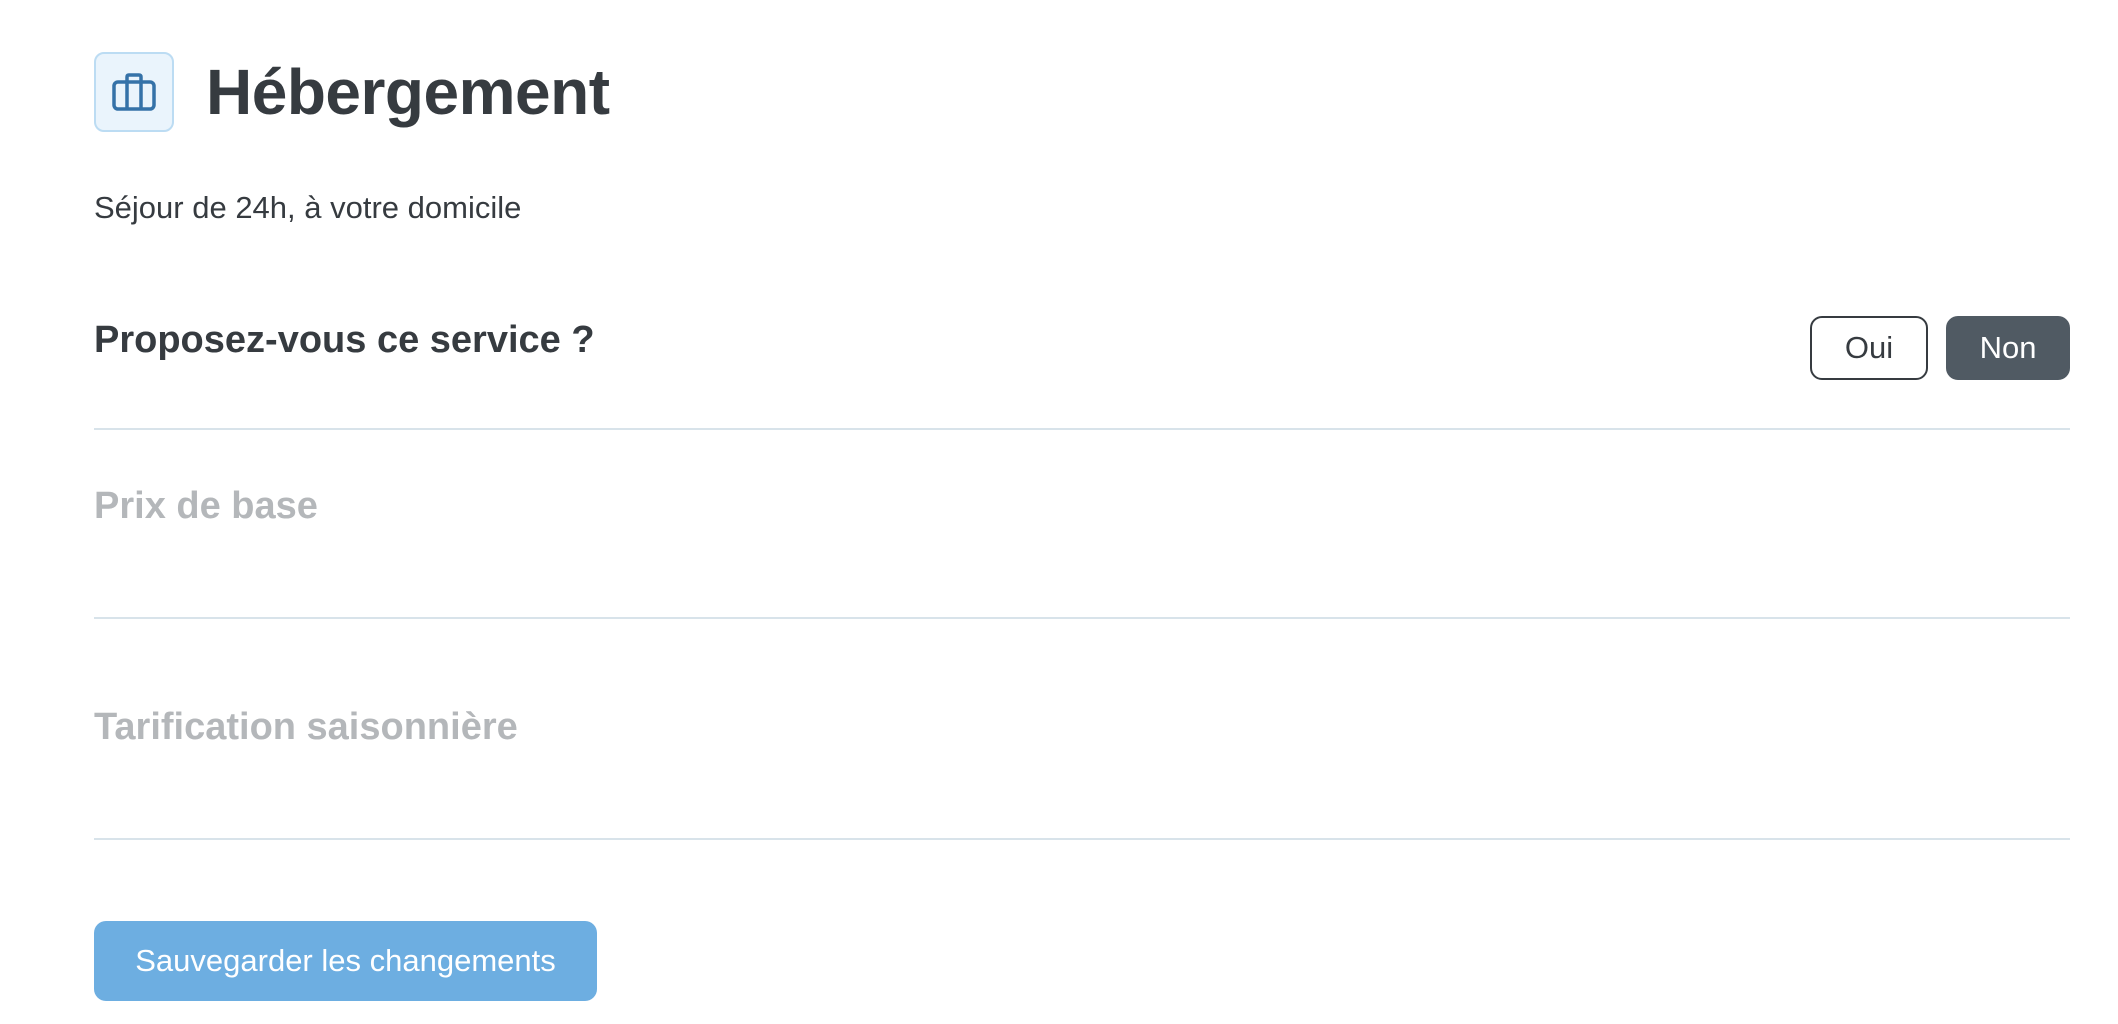 This screenshot has width=2118, height=1024. I want to click on page-title: Hébergement, so click(408, 92).